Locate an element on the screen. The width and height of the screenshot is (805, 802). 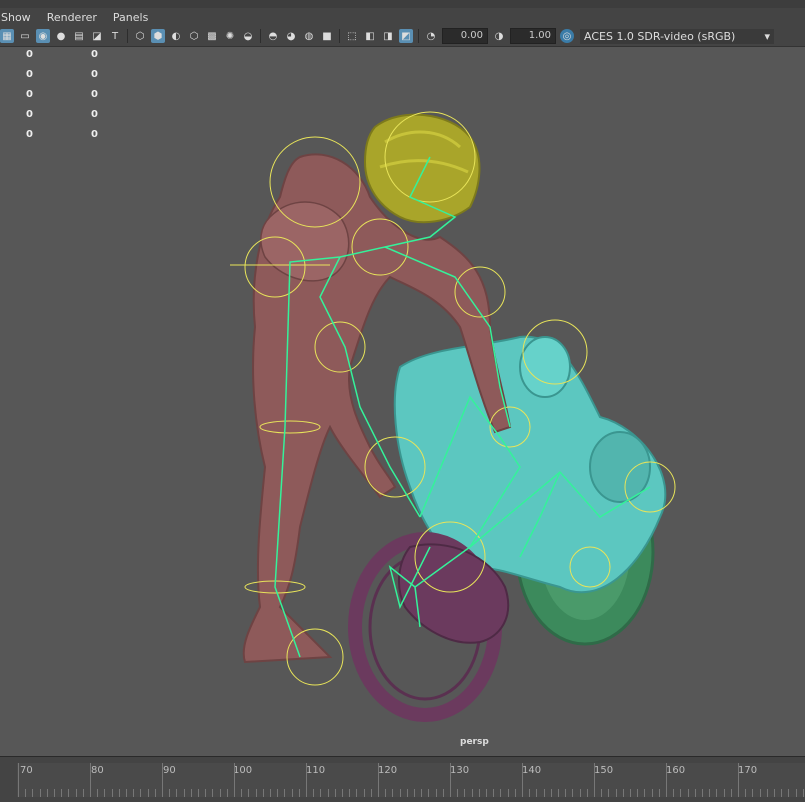
shade-default-icon: ◐ is located at coordinates (176, 36).